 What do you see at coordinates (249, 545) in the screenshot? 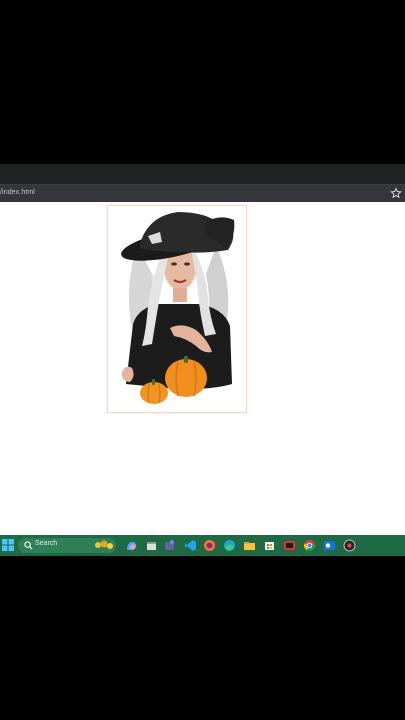
I see `folder-icon` at bounding box center [249, 545].